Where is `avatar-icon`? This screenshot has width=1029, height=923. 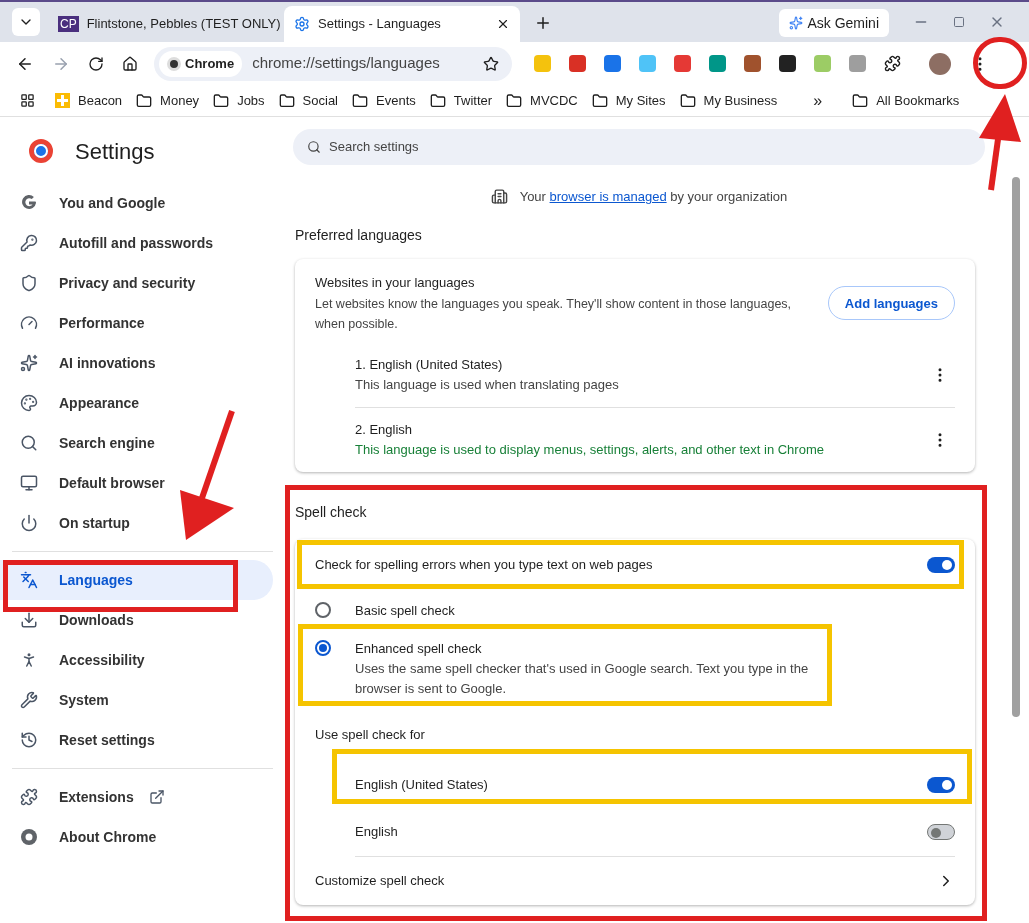 avatar-icon is located at coordinates (940, 63).